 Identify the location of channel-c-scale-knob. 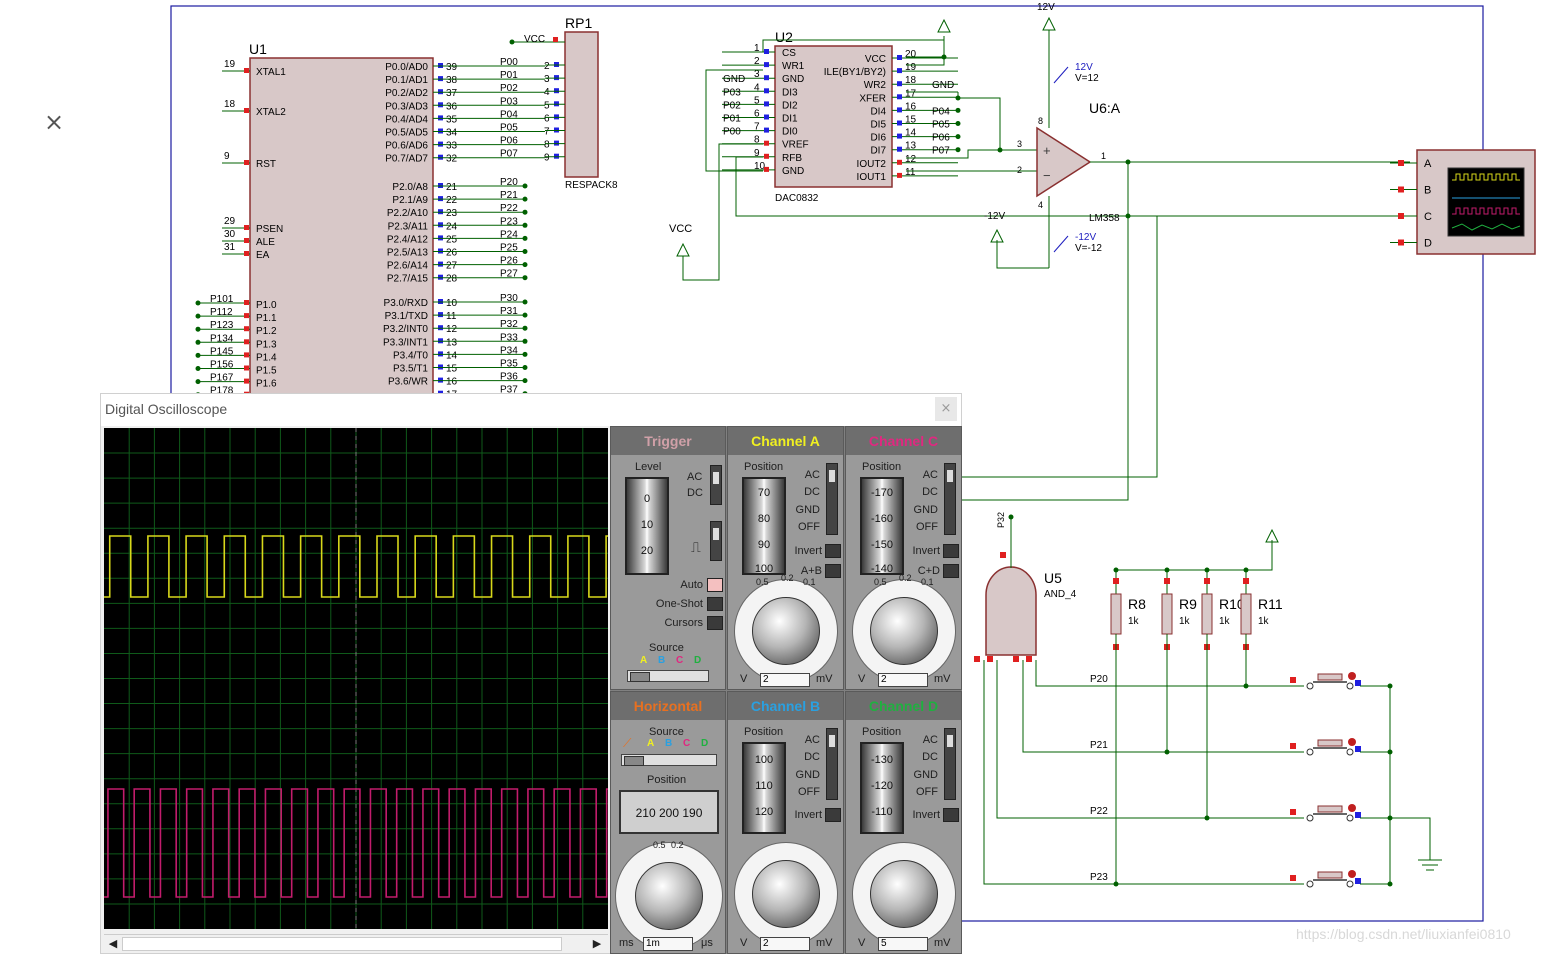
(904, 631).